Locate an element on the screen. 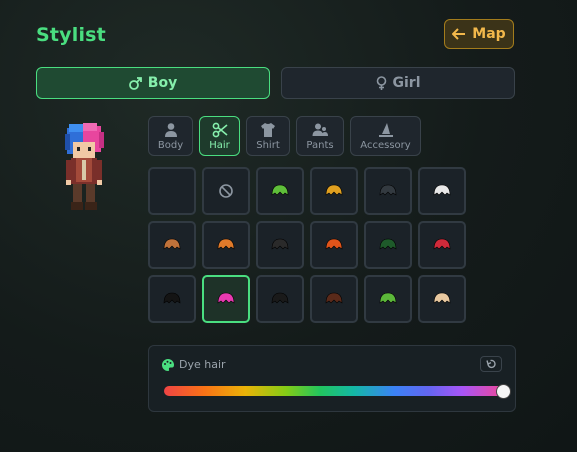 This screenshot has height=452, width=577. reset-button is located at coordinates (491, 364).